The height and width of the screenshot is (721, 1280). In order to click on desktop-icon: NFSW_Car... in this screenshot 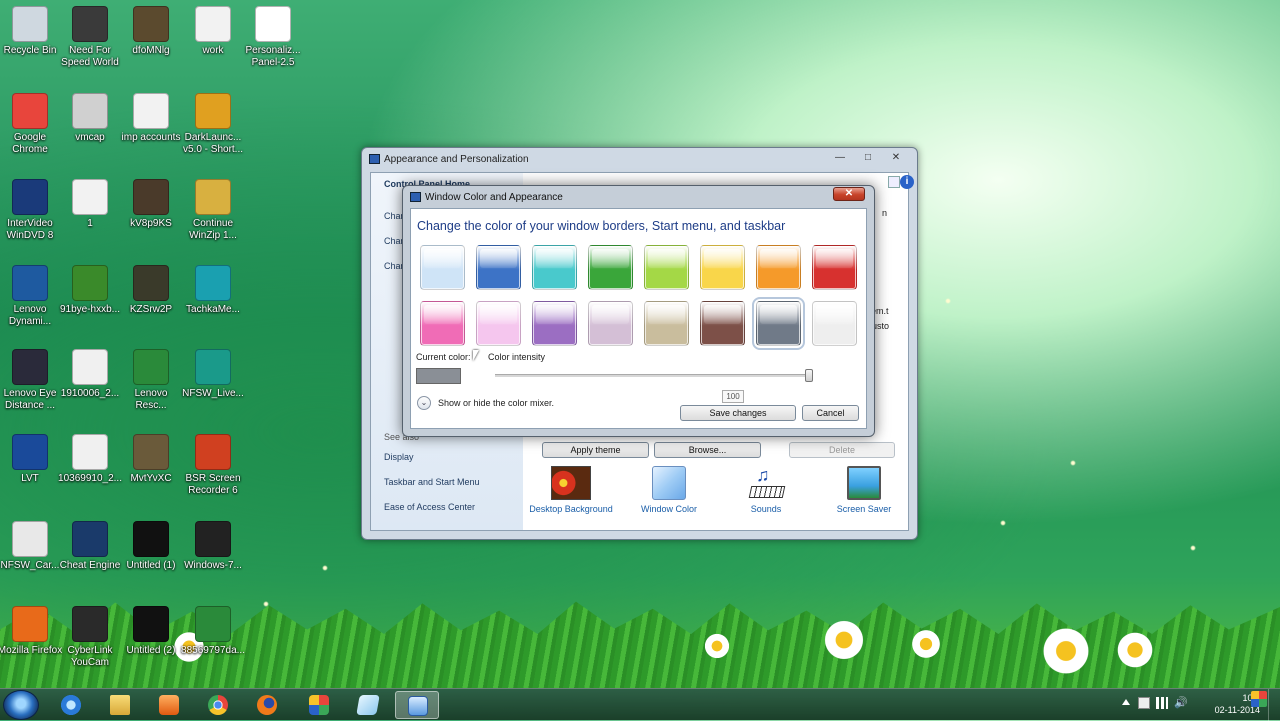, I will do `click(31, 546)`.